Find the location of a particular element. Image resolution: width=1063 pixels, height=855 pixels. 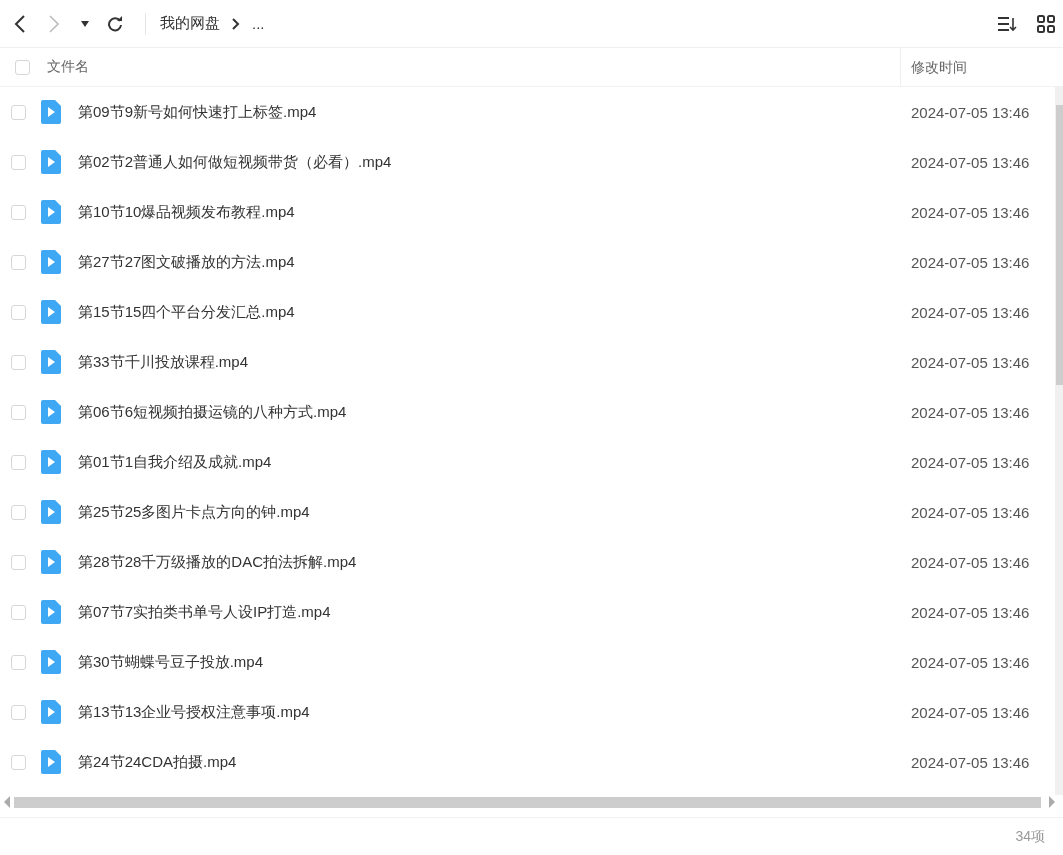

file-name: 第09节9新号如何快速打上标签.mp4 is located at coordinates (494, 112).